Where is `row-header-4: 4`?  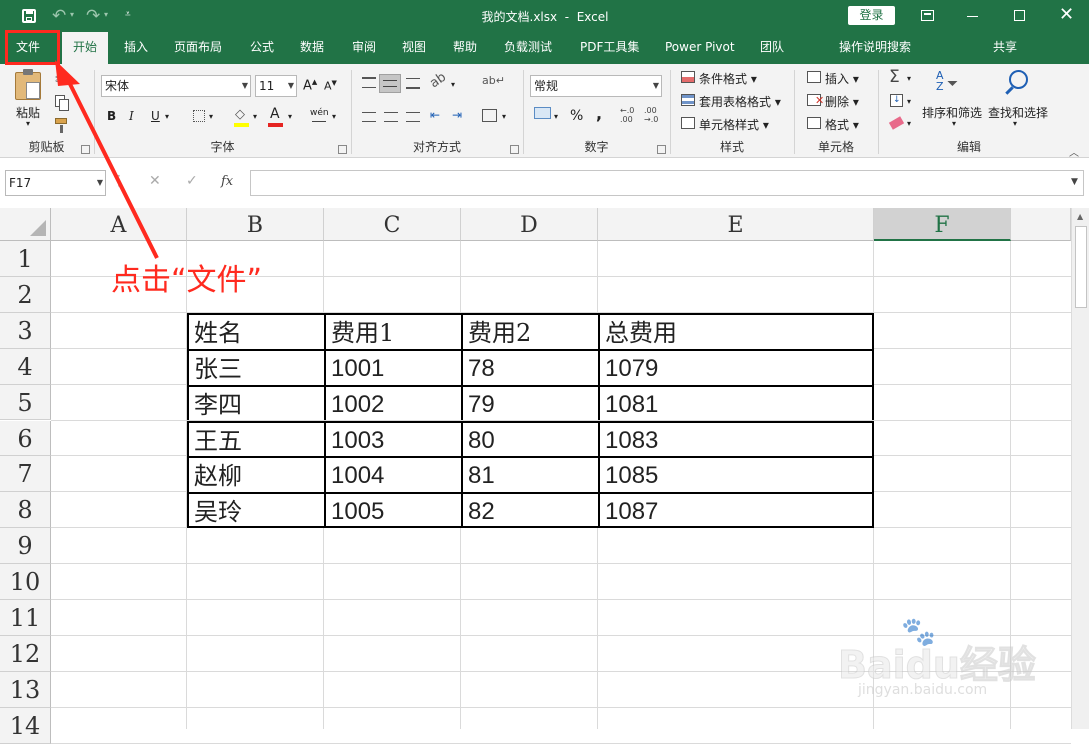
row-header-4: 4 is located at coordinates (25, 366).